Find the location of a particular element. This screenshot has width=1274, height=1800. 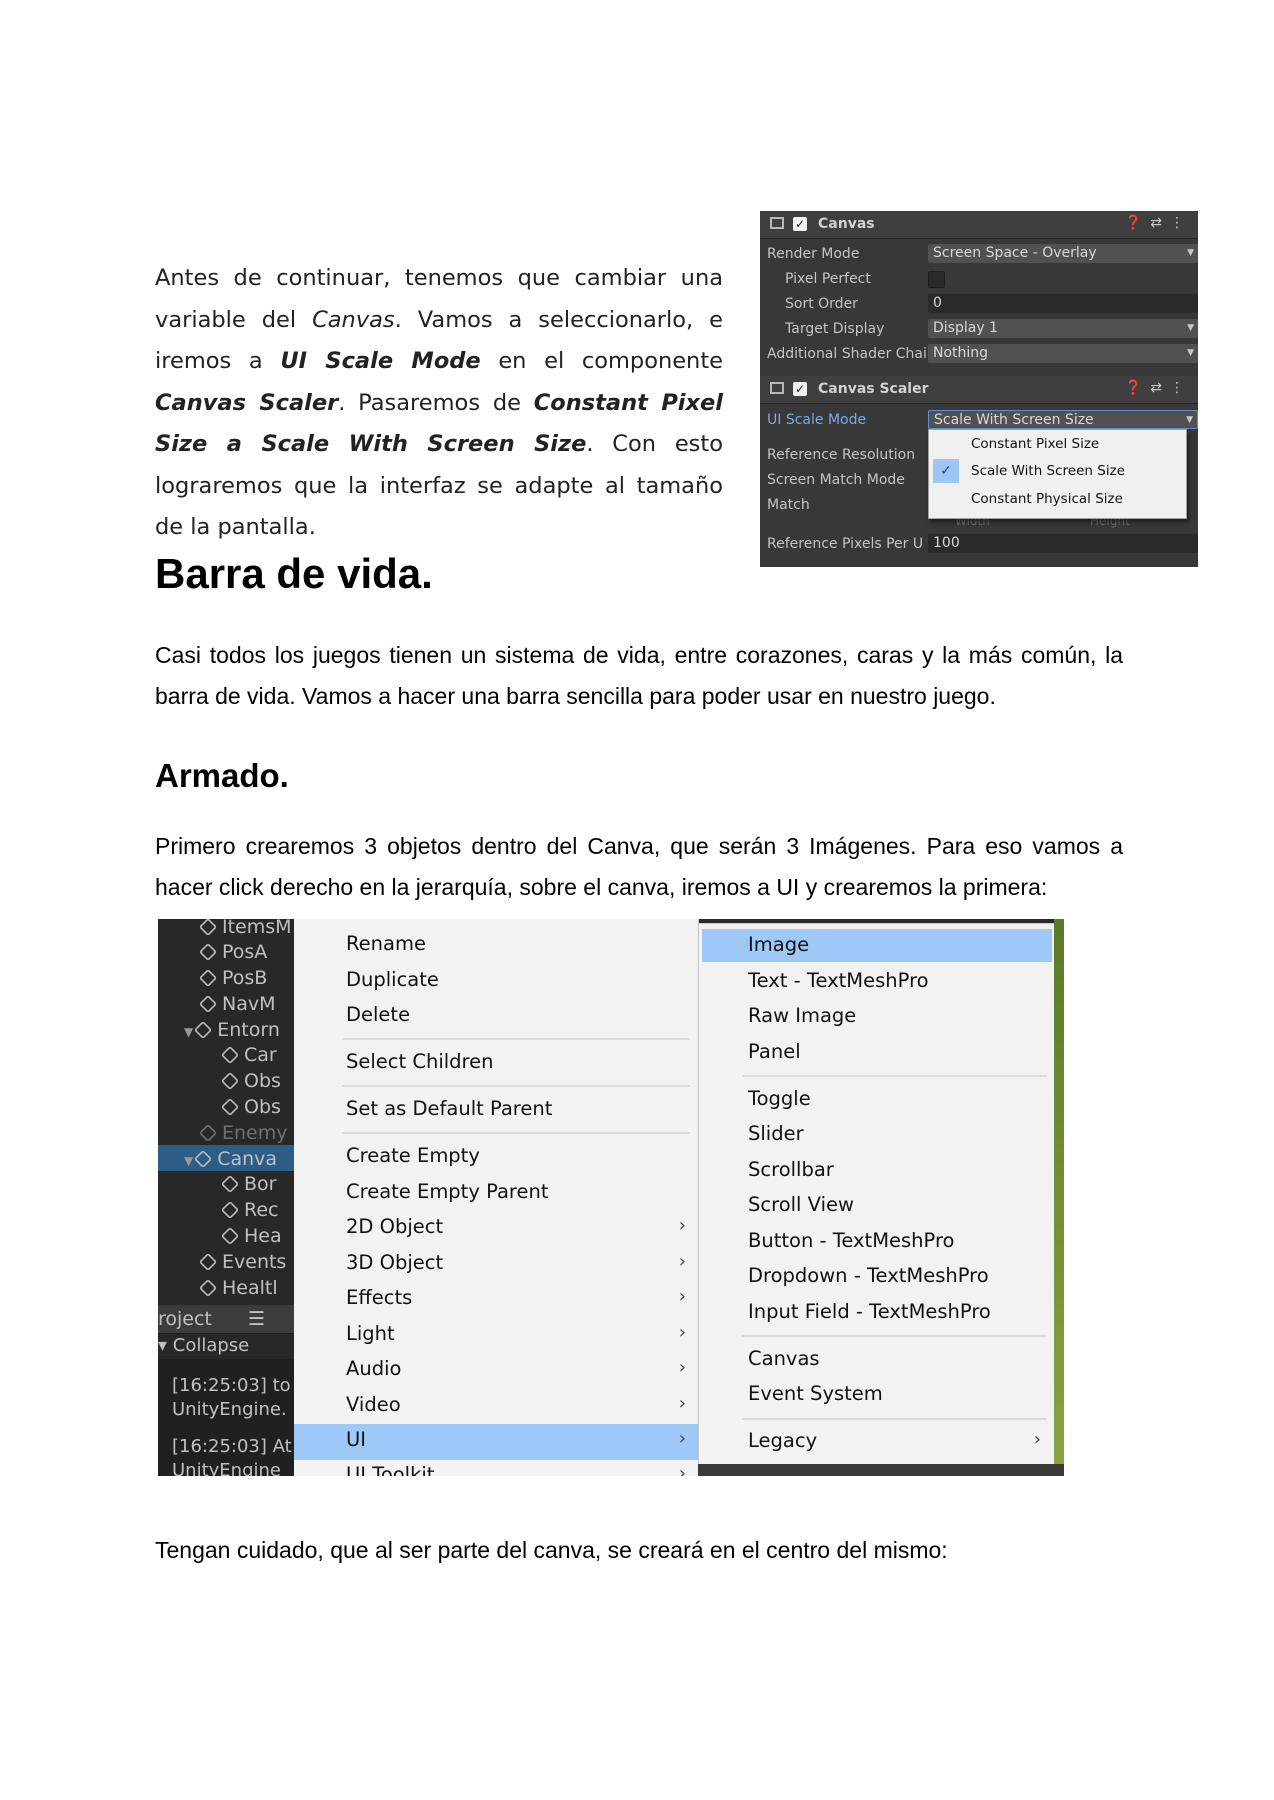

hierarchy-item: NavM is located at coordinates (237, 1004).